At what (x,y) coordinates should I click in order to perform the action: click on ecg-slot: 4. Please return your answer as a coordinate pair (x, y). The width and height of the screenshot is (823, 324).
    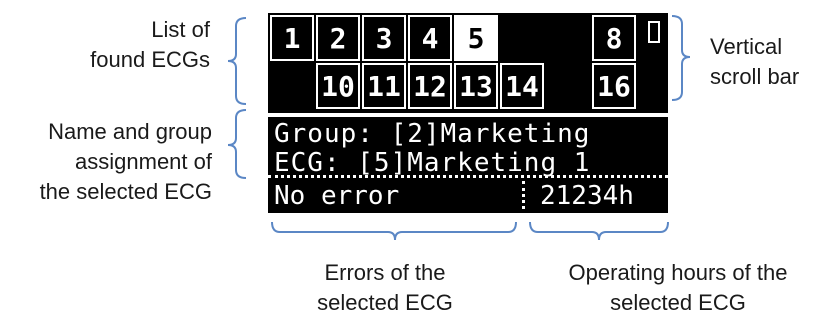
    Looking at the image, I should click on (430, 38).